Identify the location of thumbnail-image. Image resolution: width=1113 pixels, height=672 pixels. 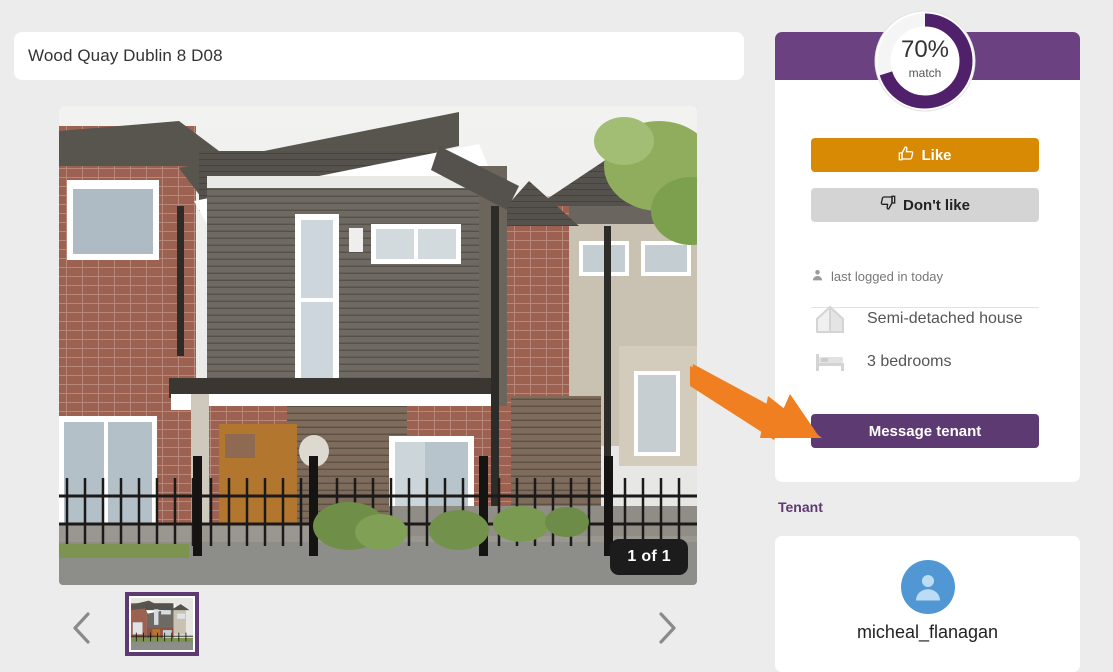
(162, 624).